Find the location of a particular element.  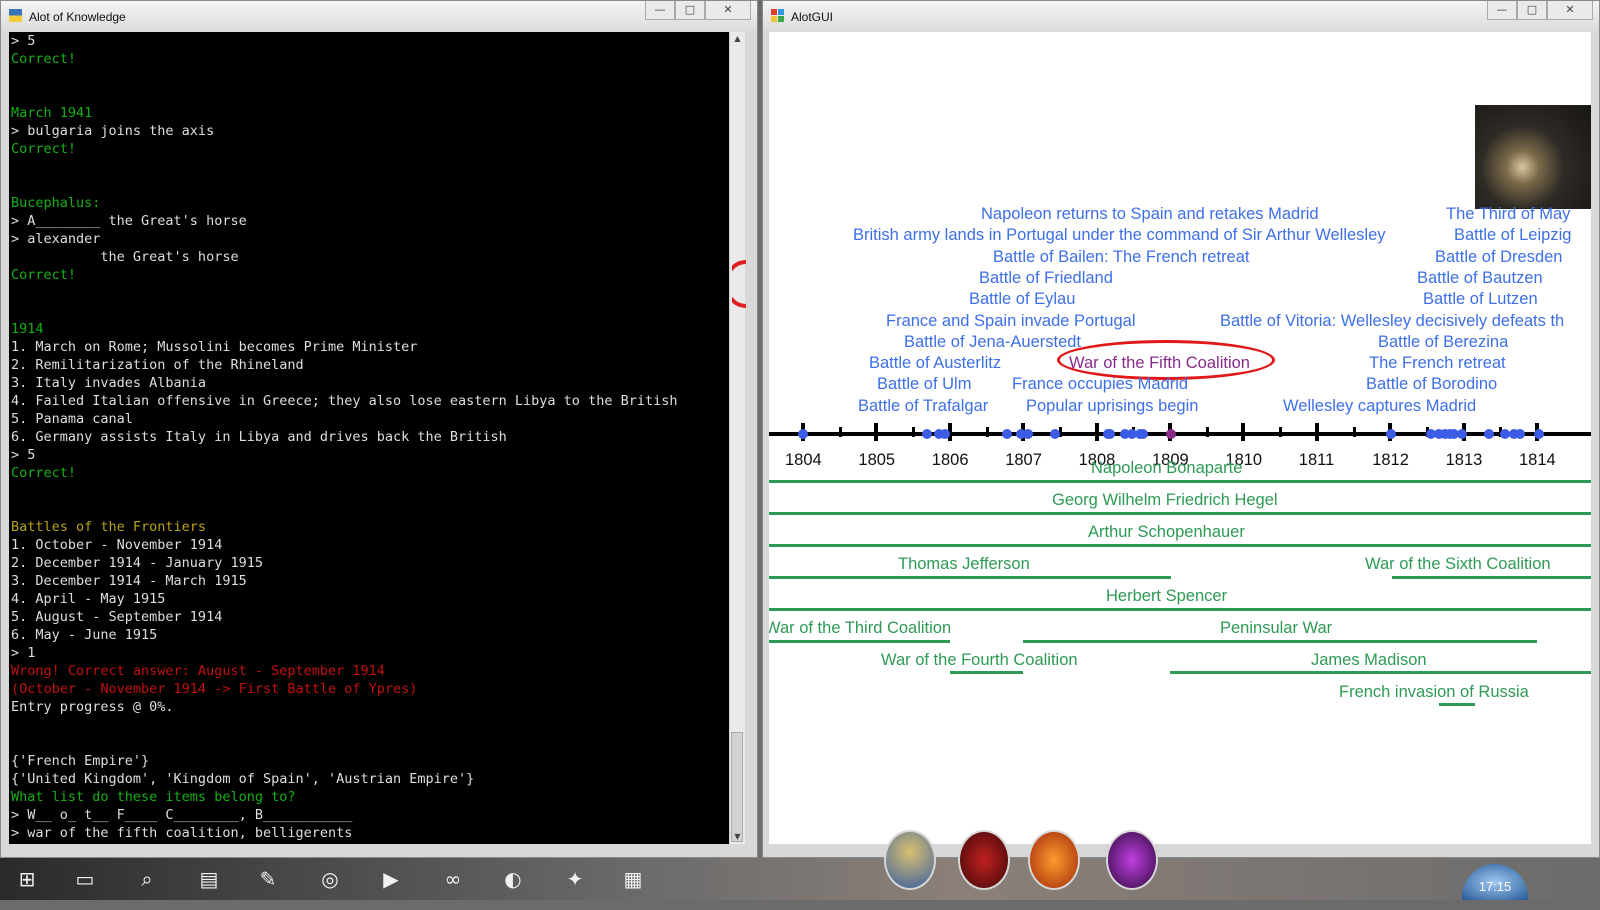

period-span-label: Georg Wilhelm Friedrich Hegel is located at coordinates (1165, 500).